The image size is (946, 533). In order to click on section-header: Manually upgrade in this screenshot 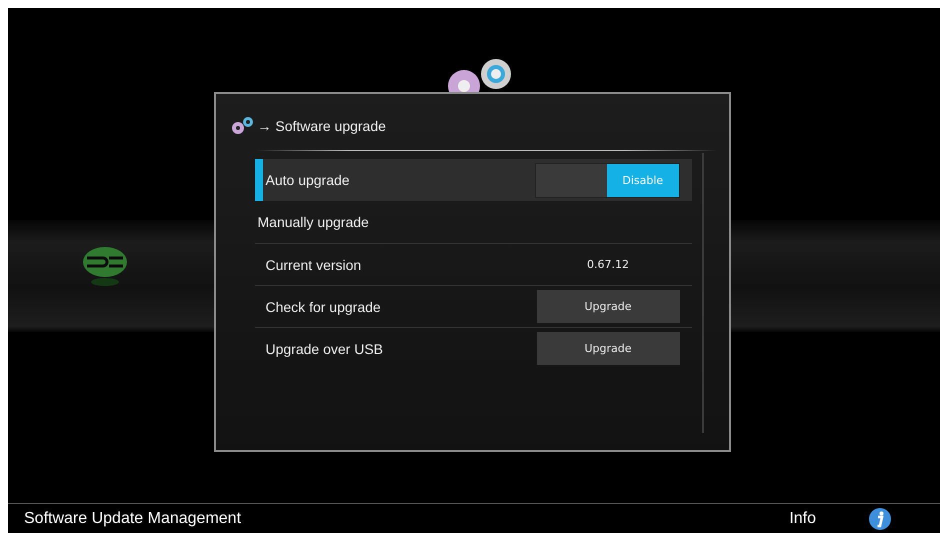, I will do `click(313, 222)`.